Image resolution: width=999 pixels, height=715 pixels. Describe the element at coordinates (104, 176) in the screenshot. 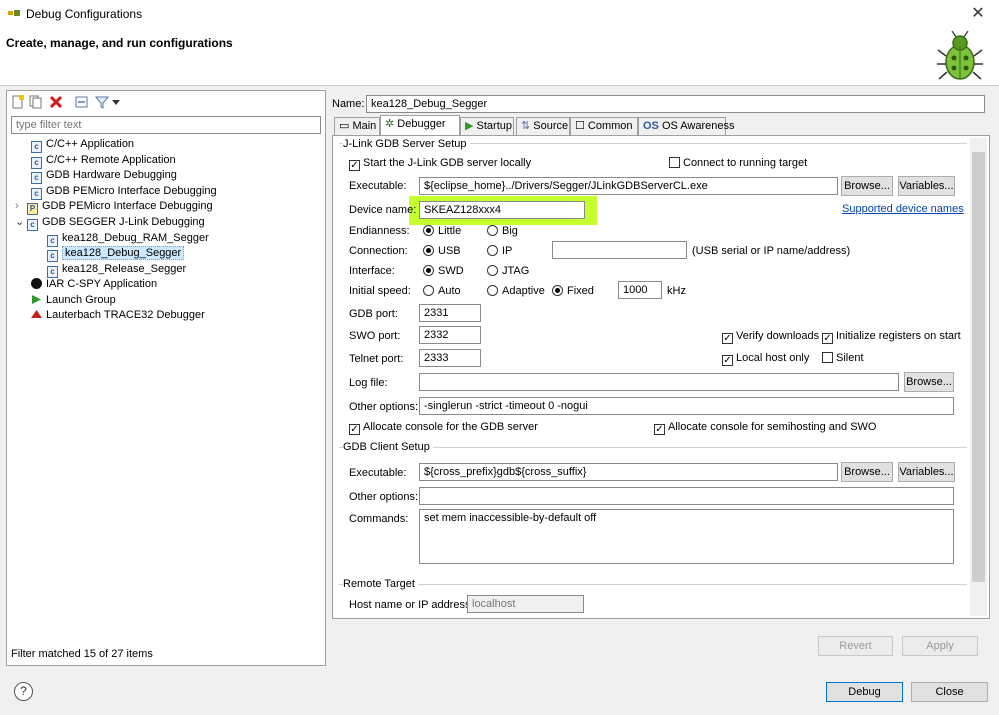

I see `tree-item-gdb-hardware: c GDB Hardware Debugging` at that location.